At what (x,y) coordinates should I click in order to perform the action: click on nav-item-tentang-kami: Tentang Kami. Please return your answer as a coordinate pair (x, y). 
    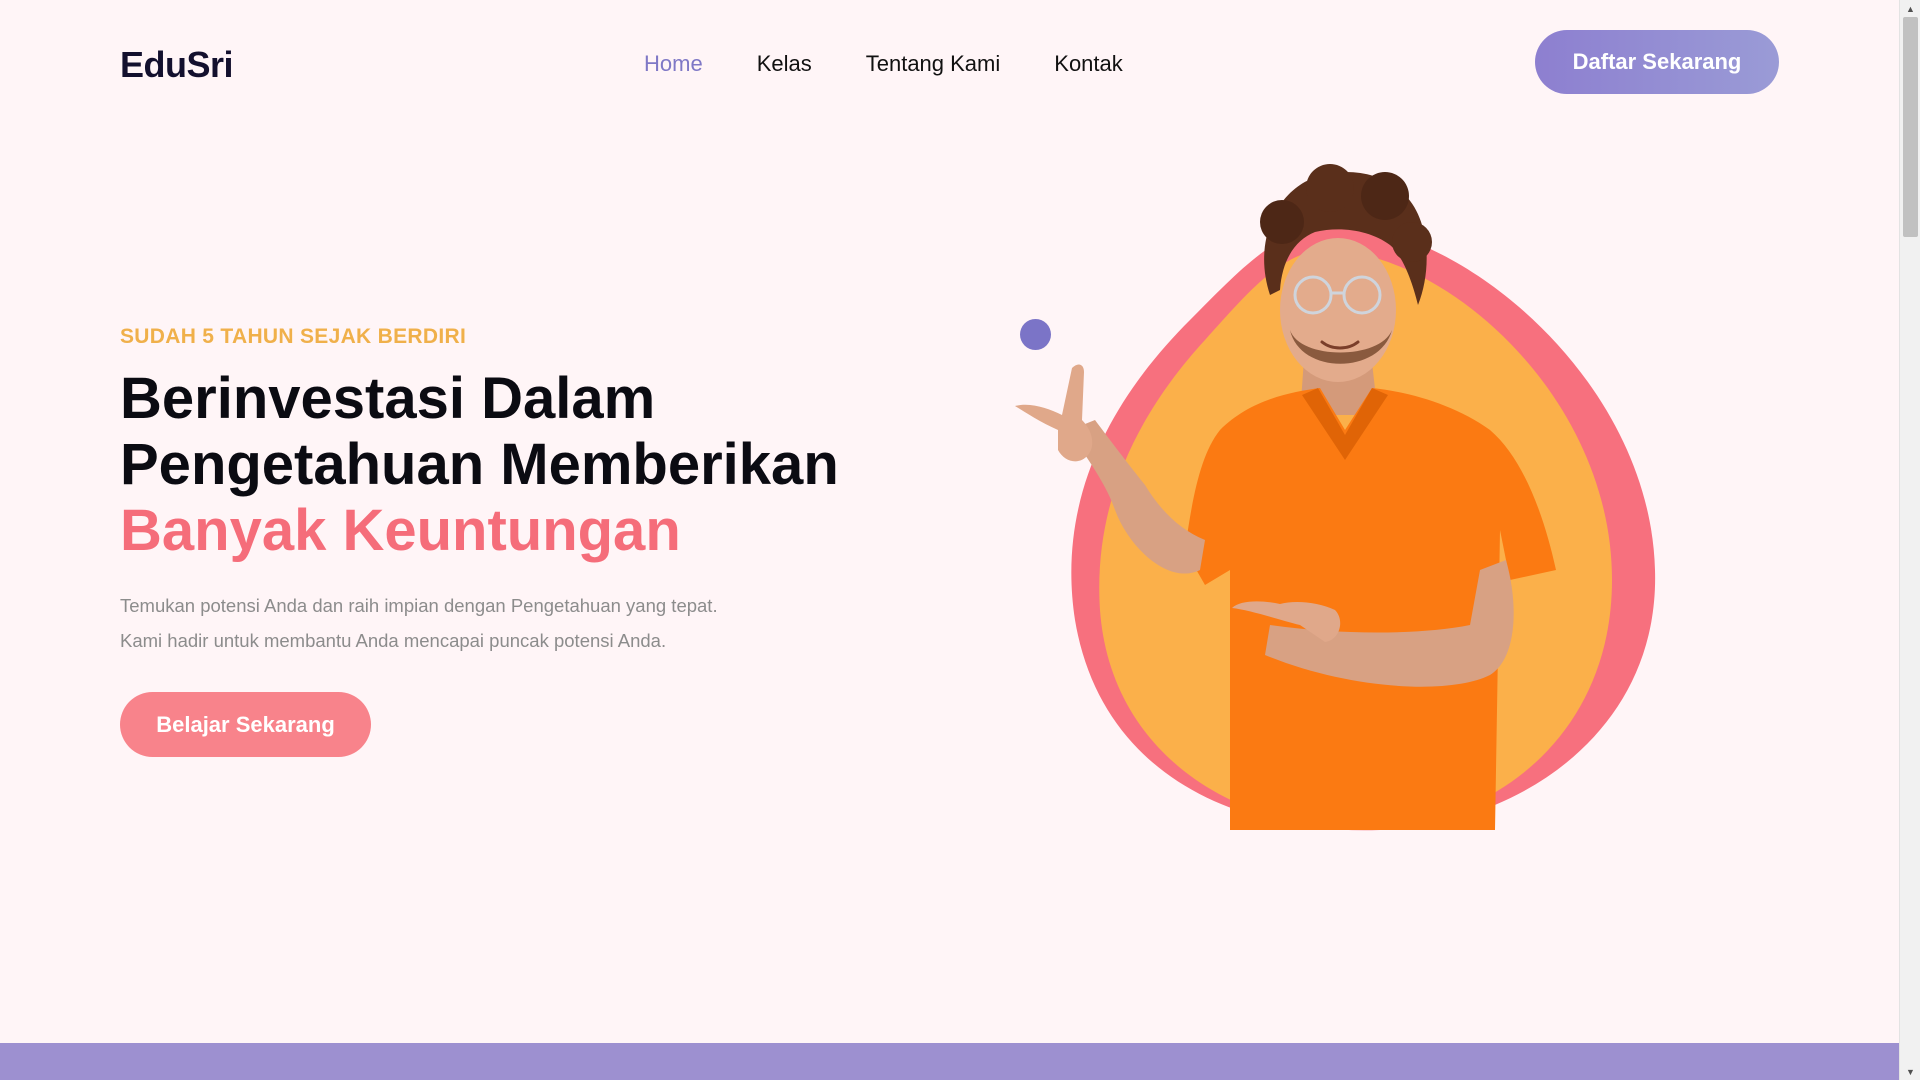
    Looking at the image, I should click on (933, 64).